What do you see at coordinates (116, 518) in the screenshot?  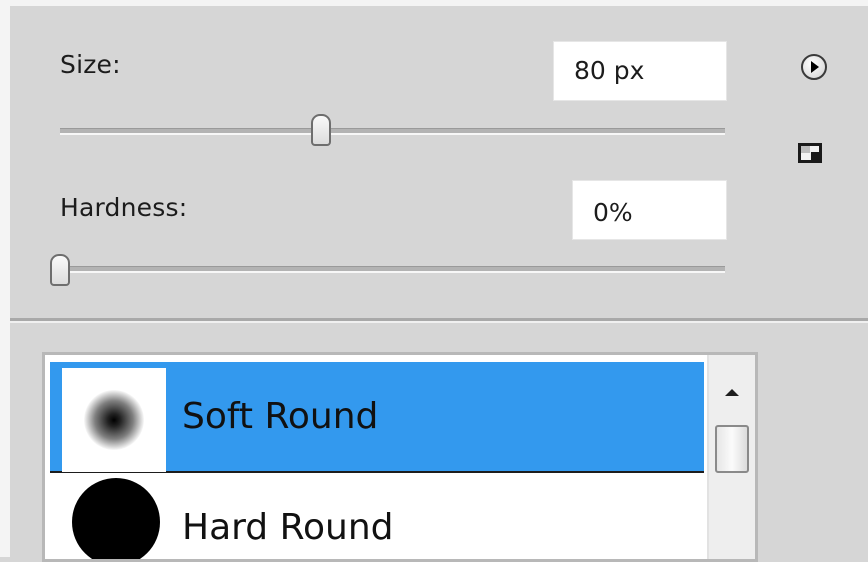 I see `hard-round-brush-icon` at bounding box center [116, 518].